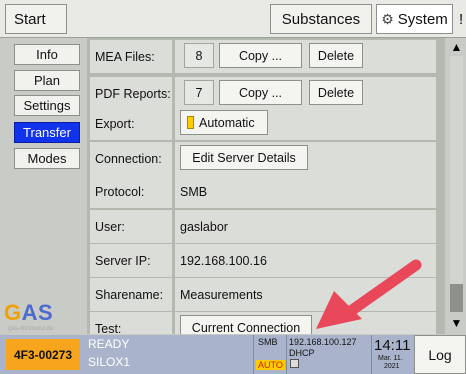 This screenshot has height=374, width=466. What do you see at coordinates (43, 354) in the screenshot?
I see `device-id-badge: 4F3-00273` at bounding box center [43, 354].